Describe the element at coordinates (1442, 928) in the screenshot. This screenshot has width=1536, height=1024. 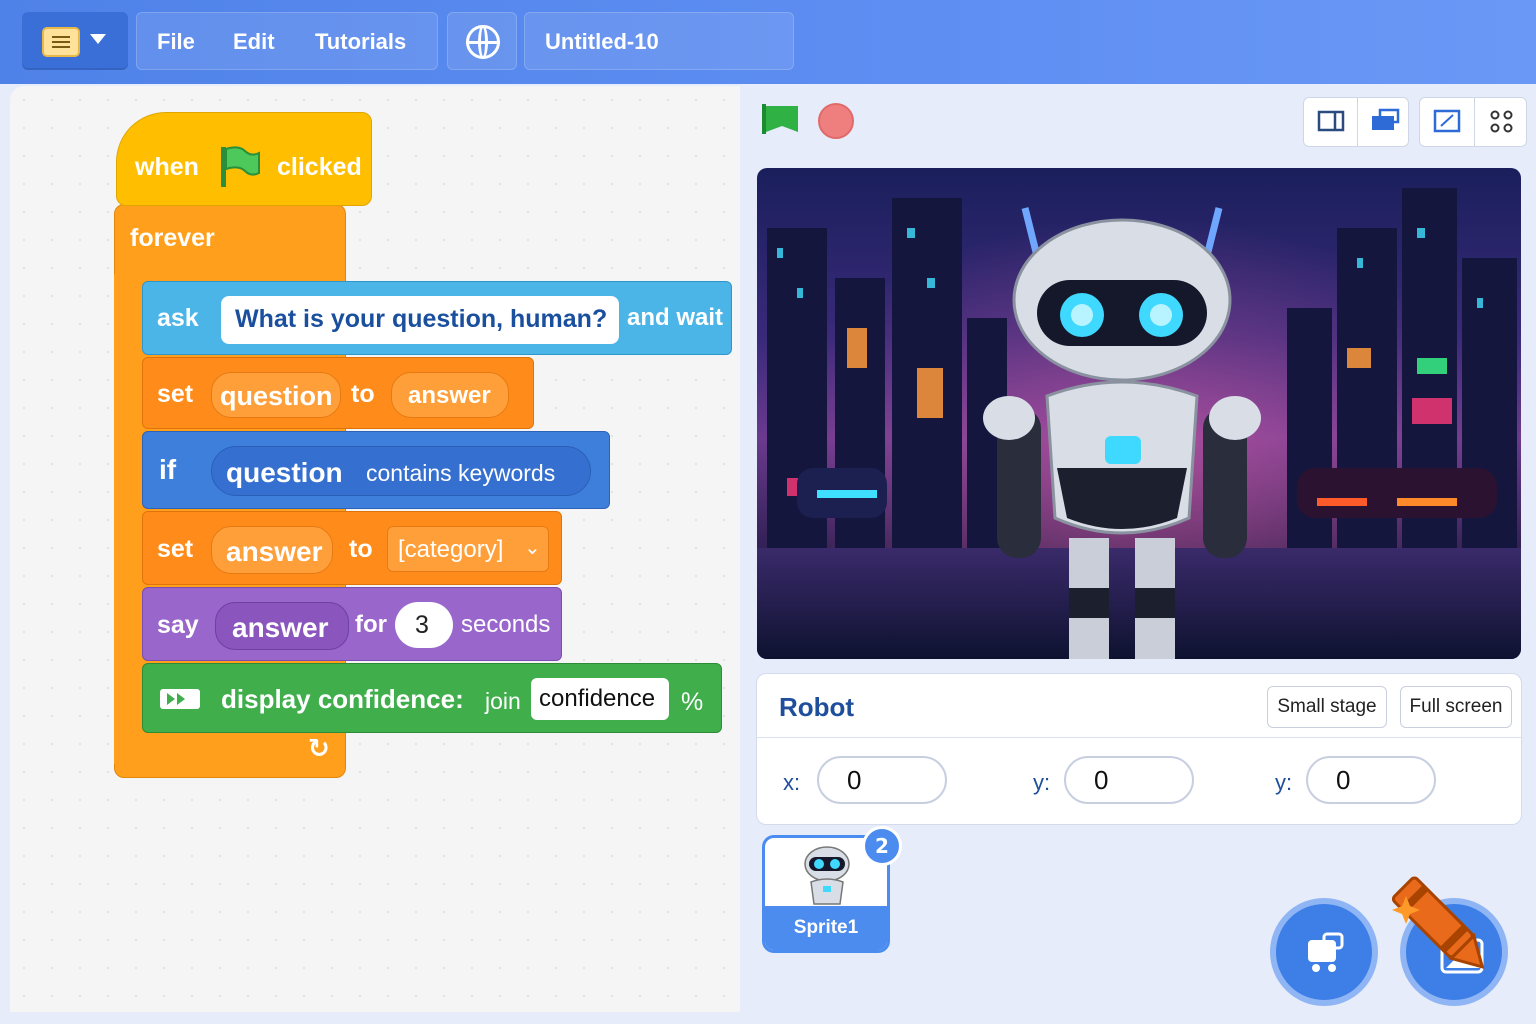
I see `crayon-icon` at that location.